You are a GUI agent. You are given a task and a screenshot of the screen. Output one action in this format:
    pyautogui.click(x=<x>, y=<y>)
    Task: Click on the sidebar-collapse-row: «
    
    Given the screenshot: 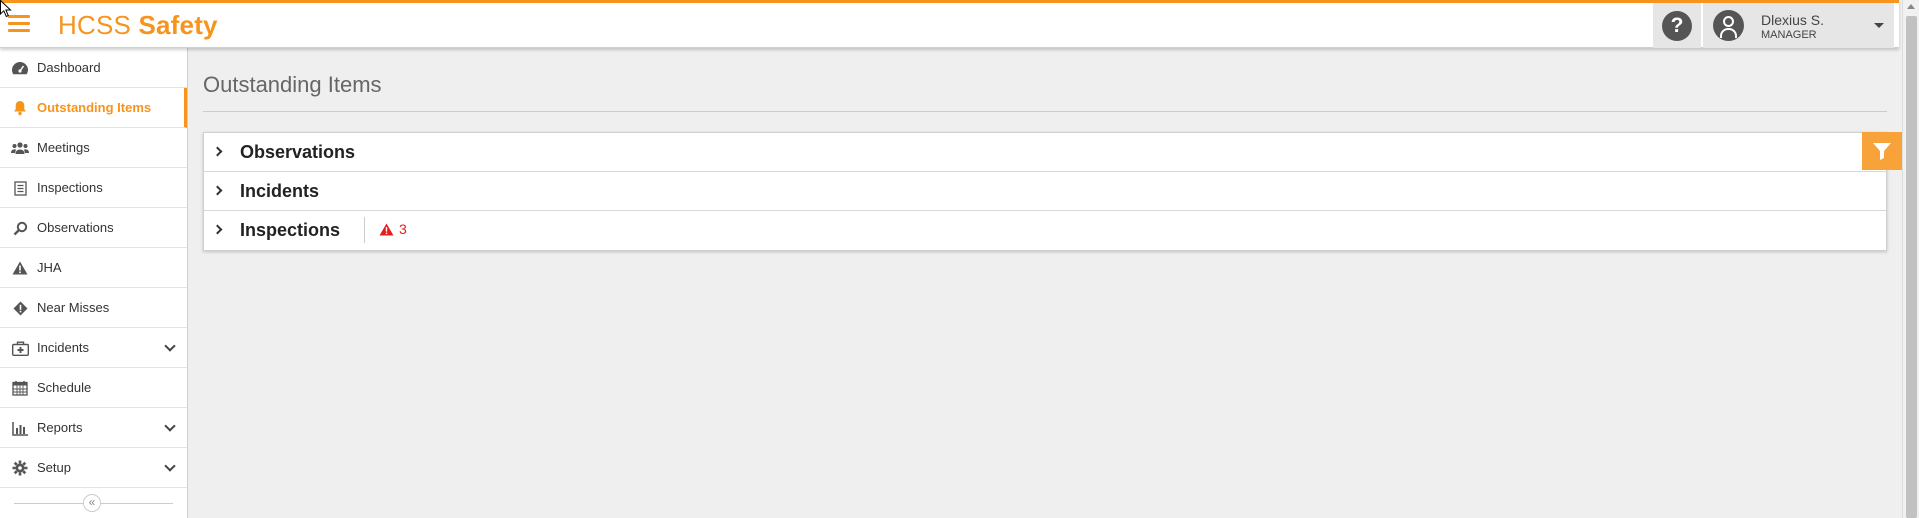 What is the action you would take?
    pyautogui.click(x=93, y=503)
    